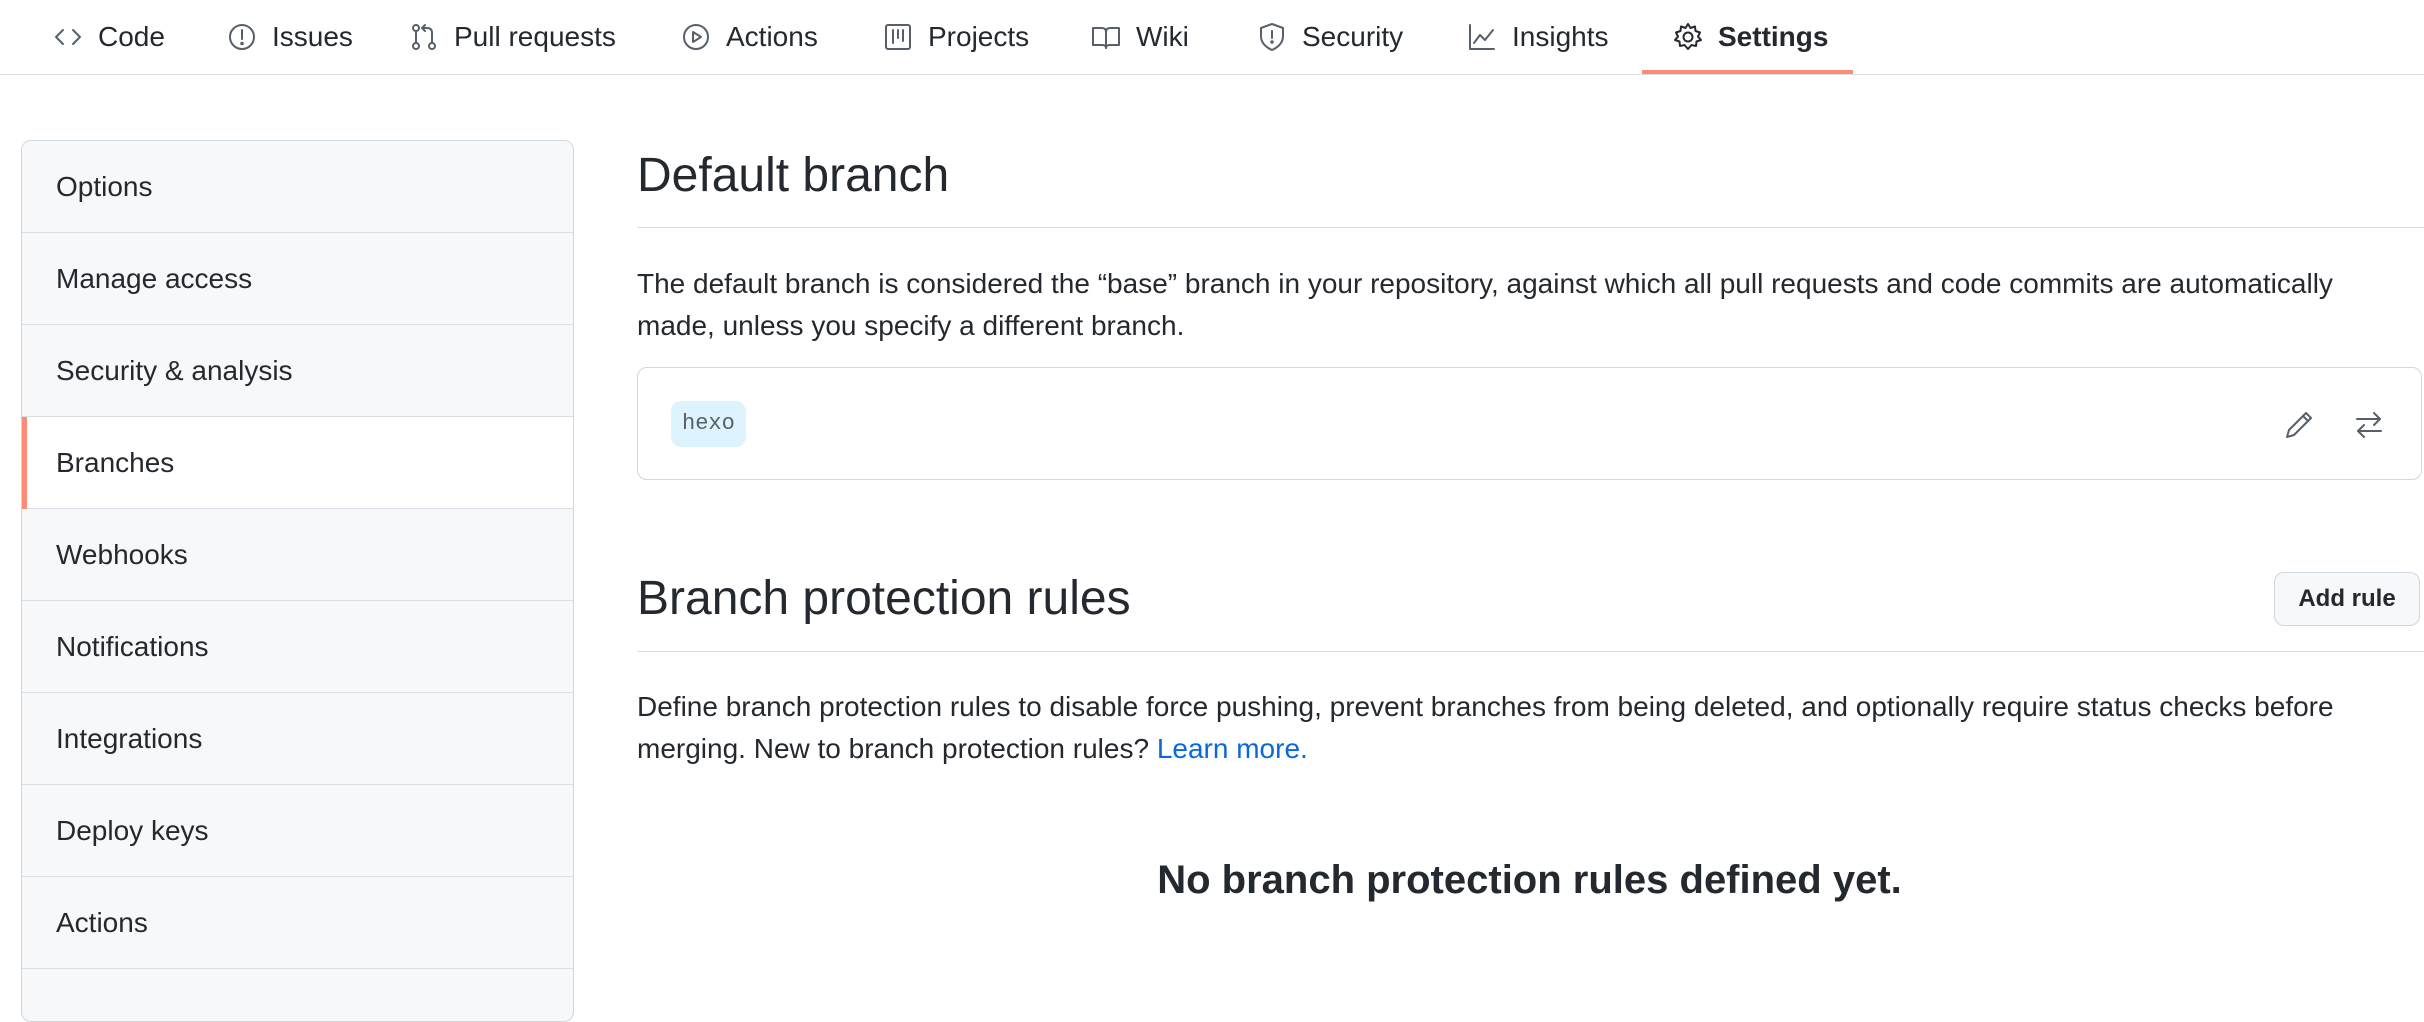 This screenshot has height=1022, width=2424. I want to click on tab-pull-requests: Pull requests, so click(512, 37).